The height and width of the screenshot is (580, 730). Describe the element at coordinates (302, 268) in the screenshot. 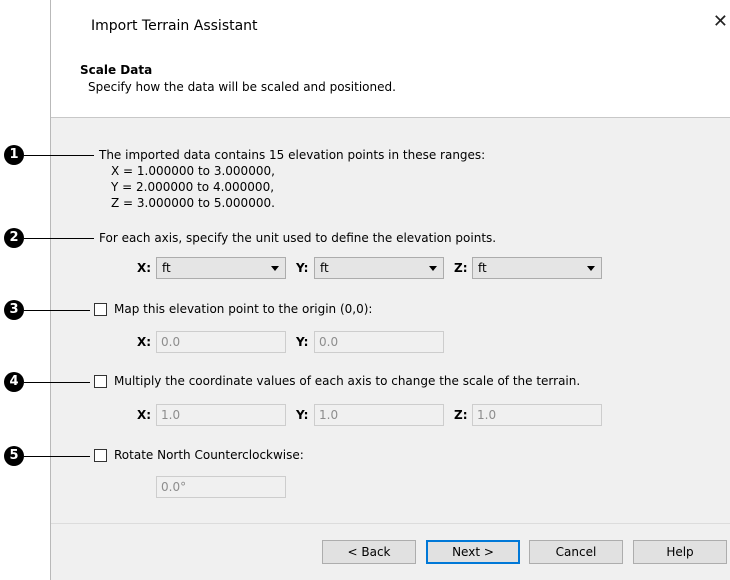

I see `unit-y-label: Y:` at that location.